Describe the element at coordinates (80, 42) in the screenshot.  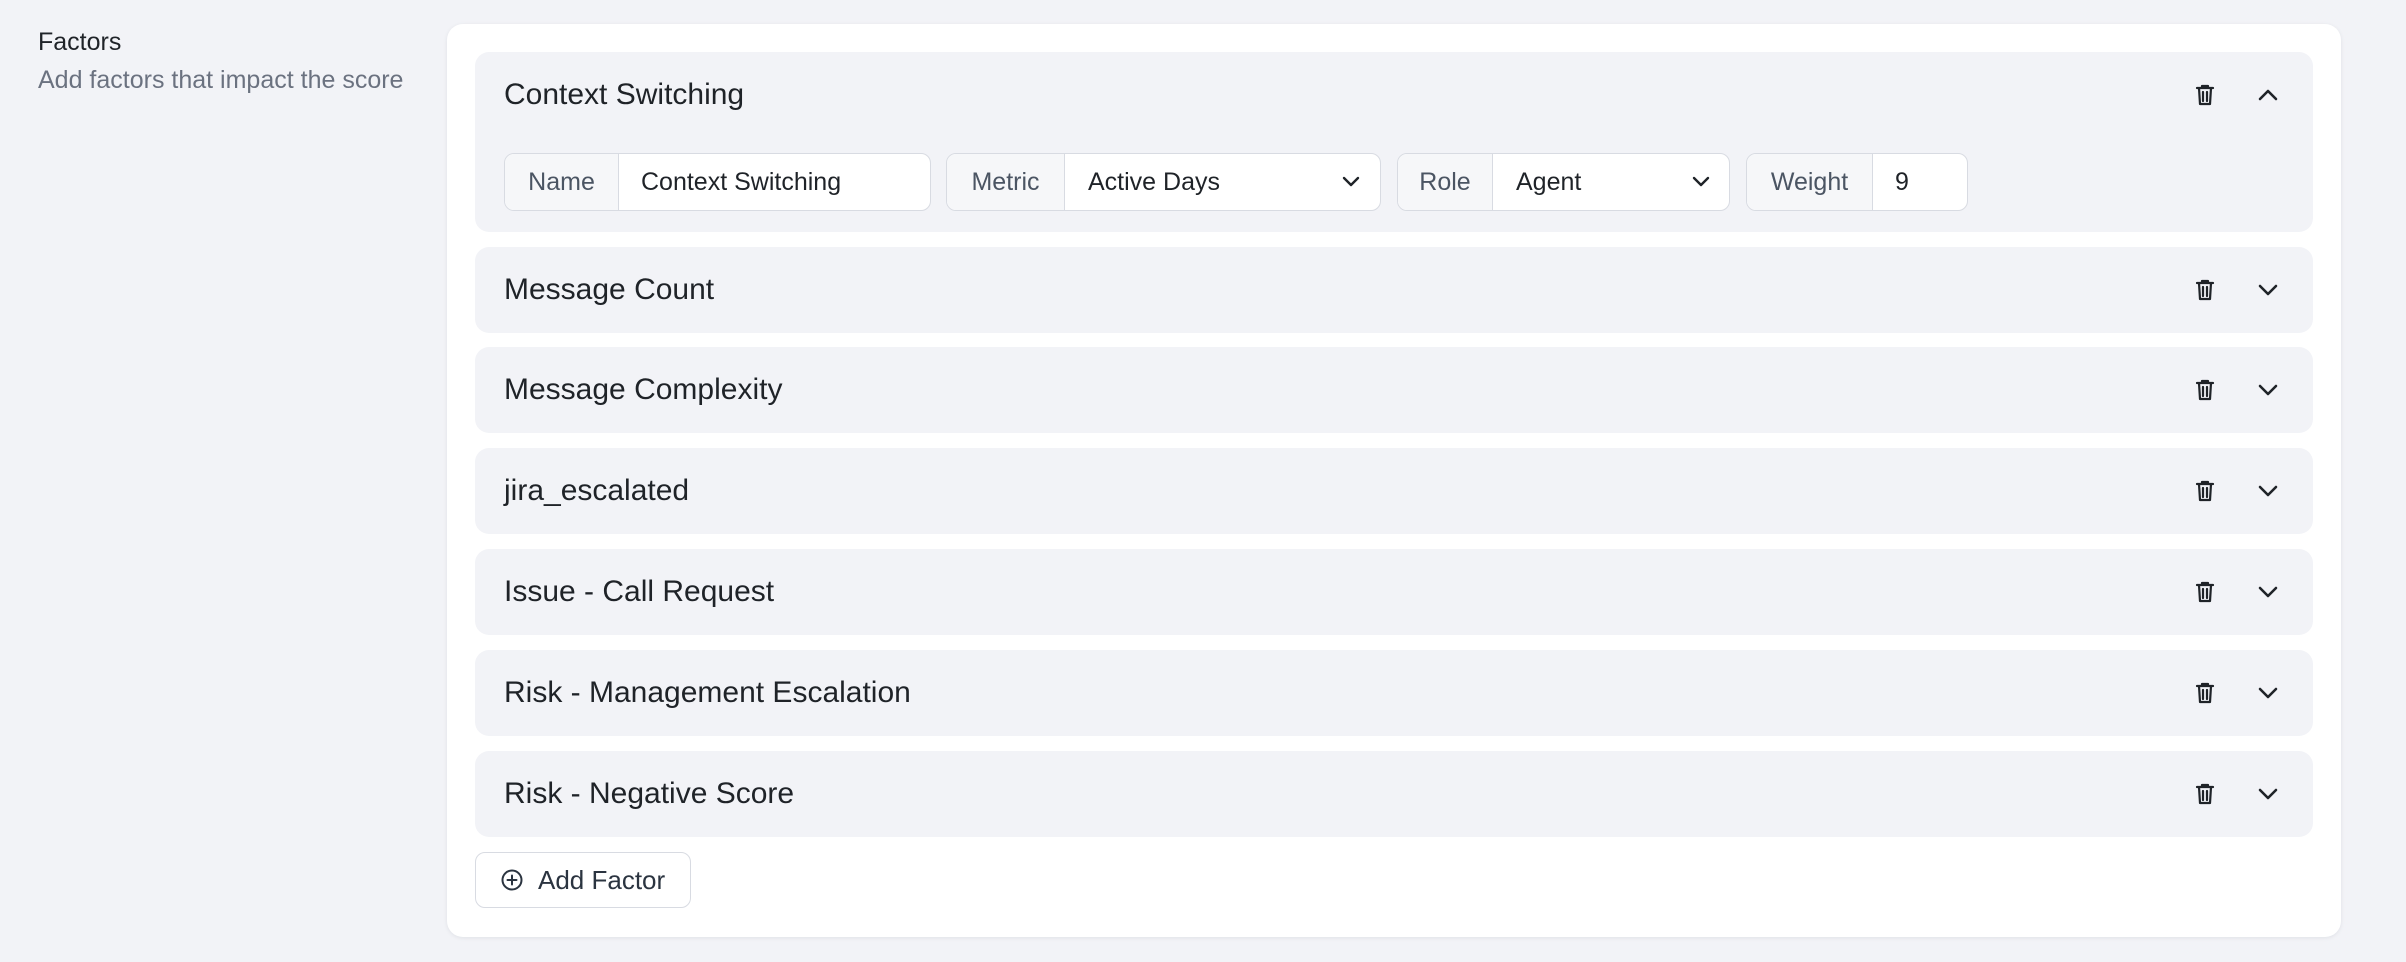
I see `section-title: Factors` at that location.